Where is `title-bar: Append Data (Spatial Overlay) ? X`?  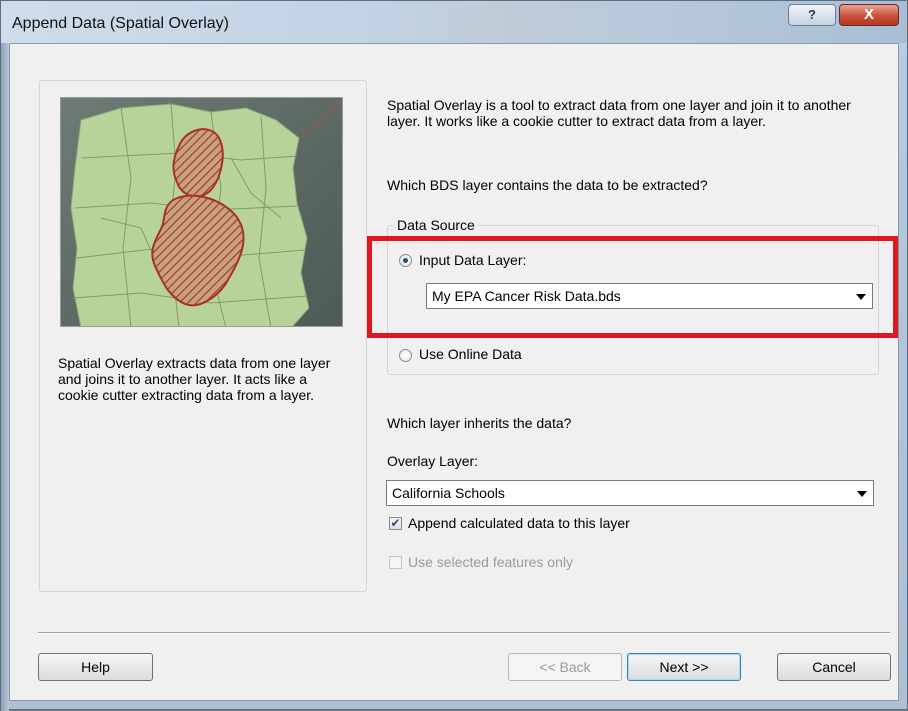
title-bar: Append Data (Spatial Overlay) ? X is located at coordinates (454, 22).